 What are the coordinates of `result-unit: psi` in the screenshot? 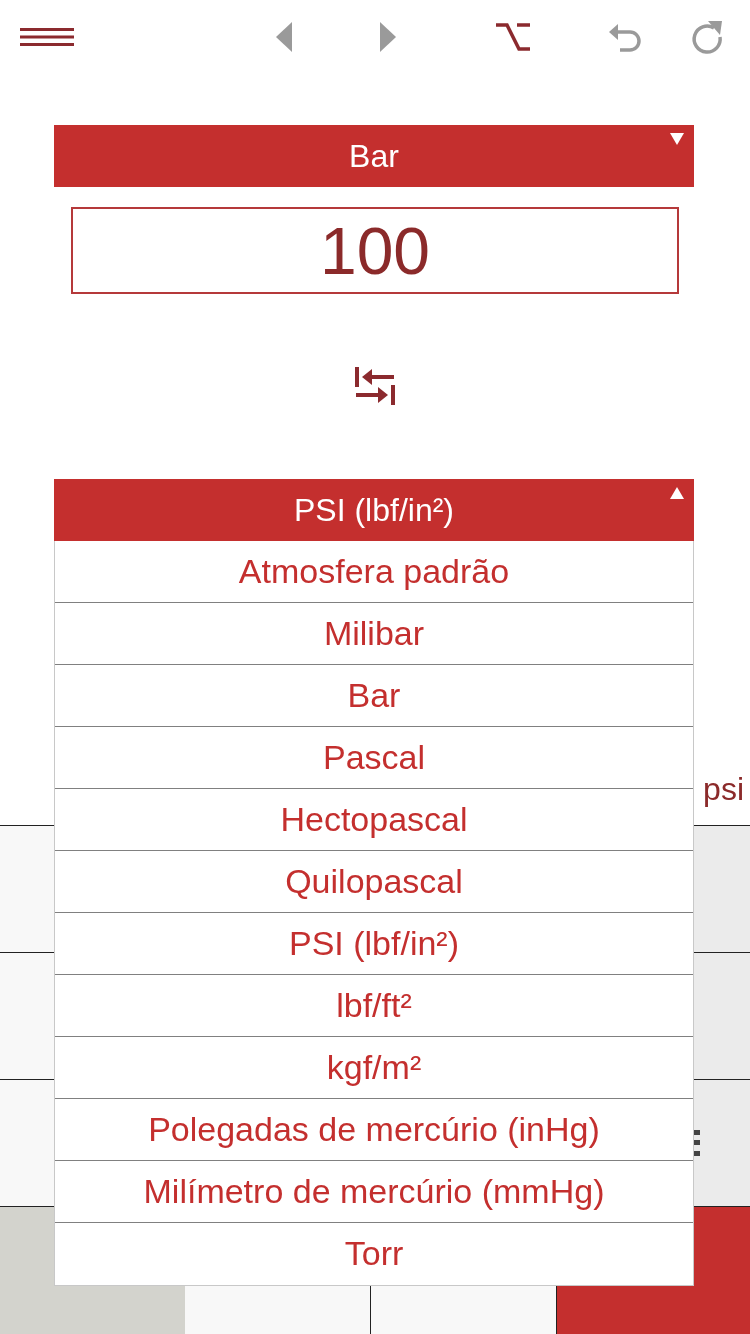 It's located at (723, 789).